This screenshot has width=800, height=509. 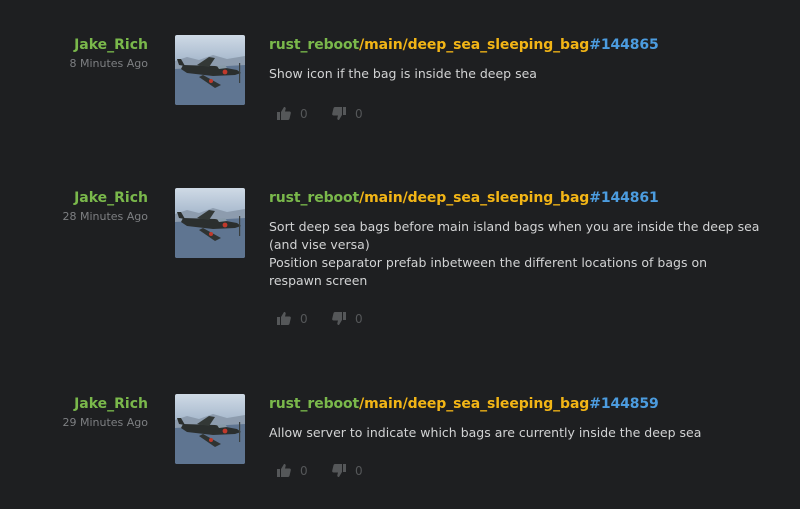 I want to click on commit-time: 29 Minutes Ago, so click(x=105, y=422).